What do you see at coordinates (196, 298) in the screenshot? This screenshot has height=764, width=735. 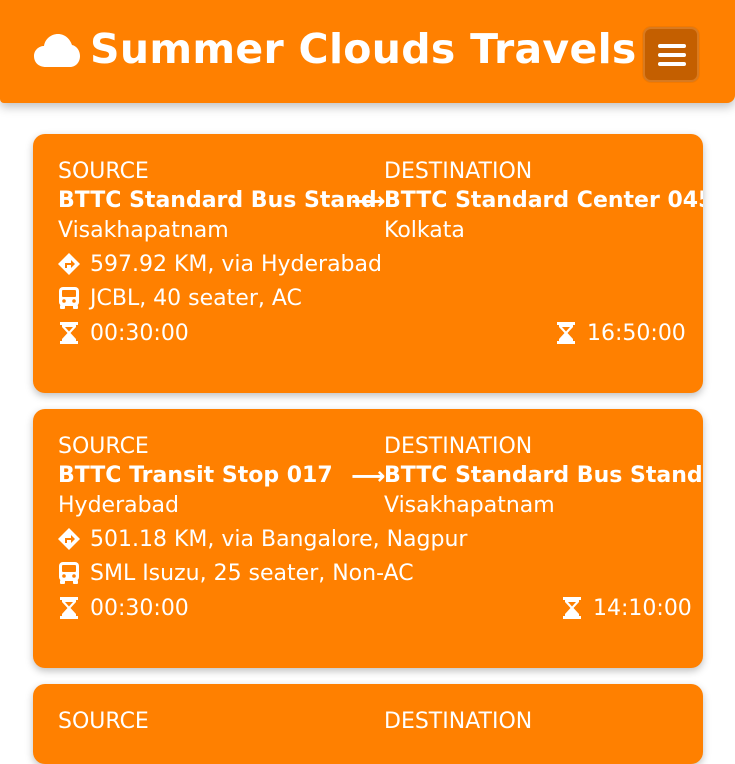 I see `bus-details-text: JCBL, 40 seater, AC` at bounding box center [196, 298].